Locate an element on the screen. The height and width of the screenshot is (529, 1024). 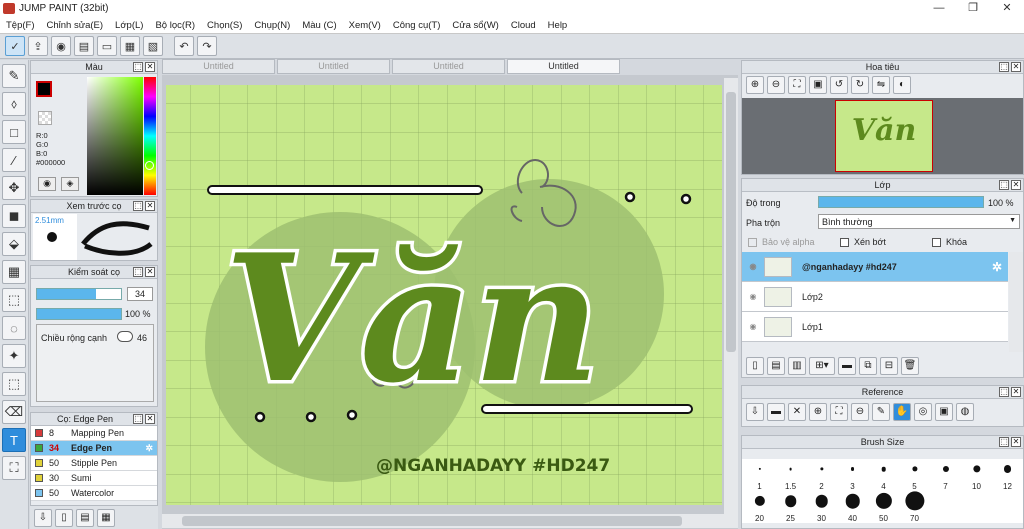
fill-icon: ◼ is located at coordinates (14, 216).